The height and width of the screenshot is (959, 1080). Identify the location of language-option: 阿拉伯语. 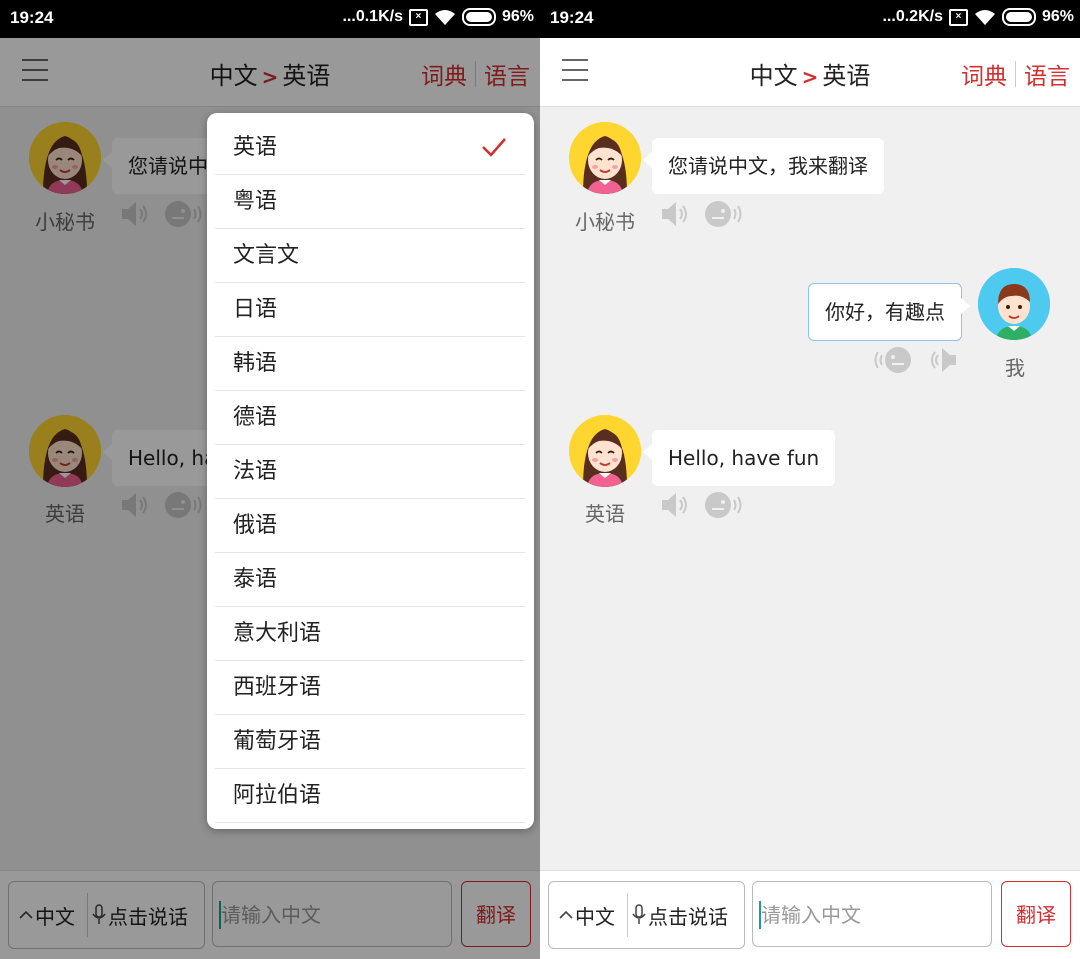
(370, 796).